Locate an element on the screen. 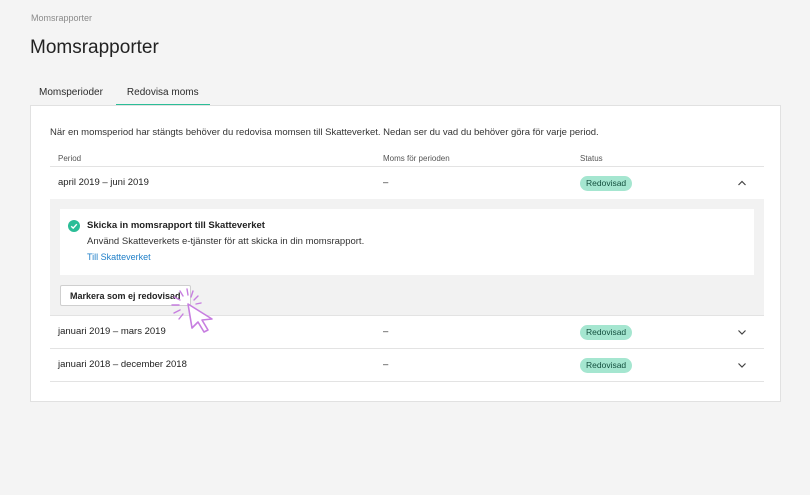 This screenshot has height=495, width=810. row-period: januari 2019 – mars 2019 is located at coordinates (112, 331).